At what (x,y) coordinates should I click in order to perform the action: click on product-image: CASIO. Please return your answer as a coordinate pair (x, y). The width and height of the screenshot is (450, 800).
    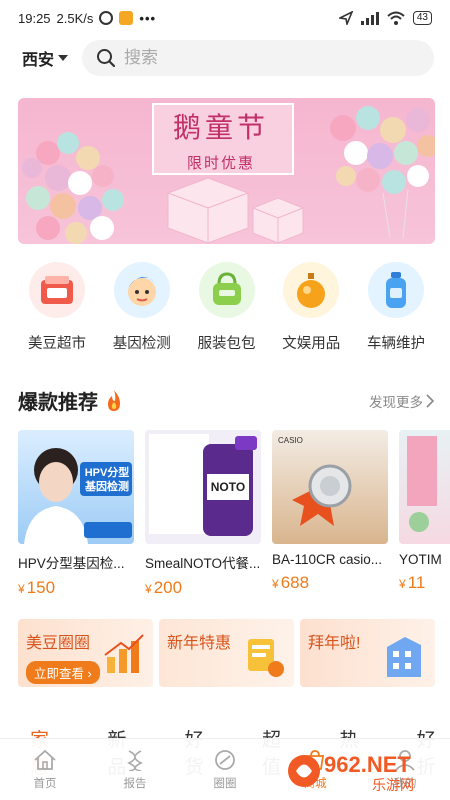
    Looking at the image, I should click on (330, 487).